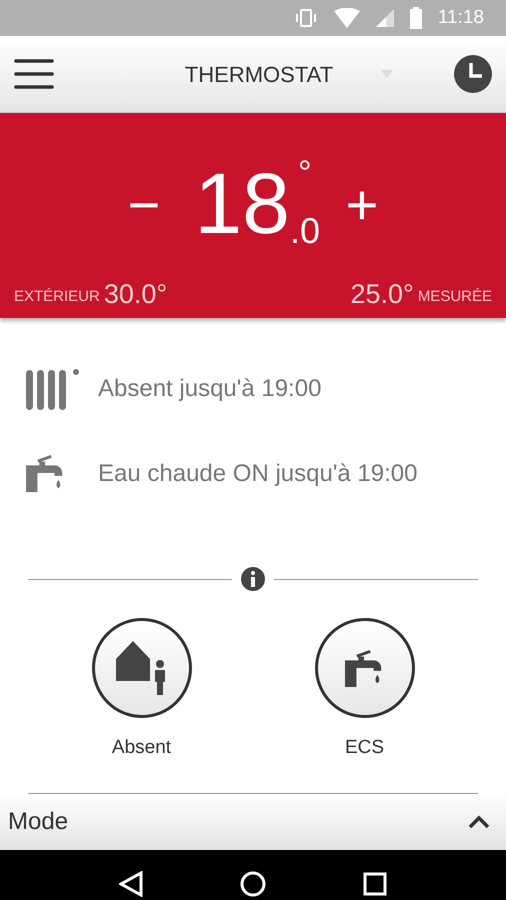 The width and height of the screenshot is (506, 900). Describe the element at coordinates (362, 205) in the screenshot. I see `increase-button: +` at that location.